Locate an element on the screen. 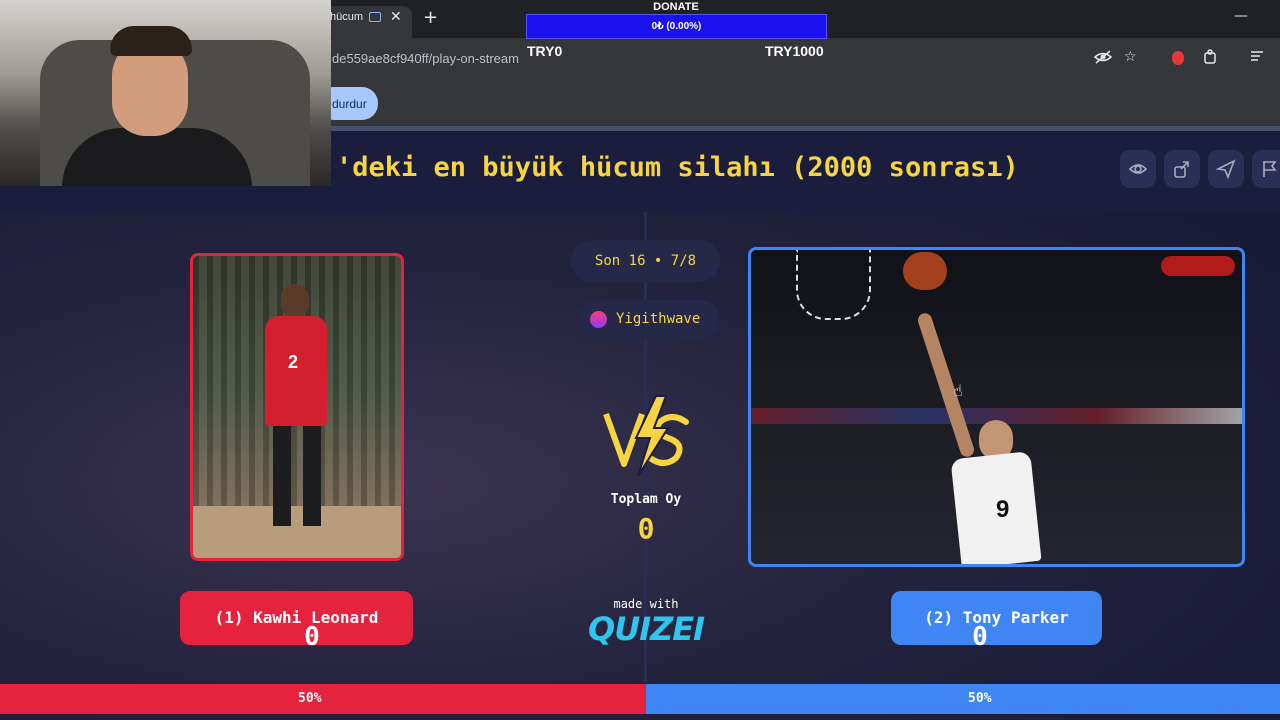 The height and width of the screenshot is (720, 1280). url-field: de559ae8cf940ff/play-on-stream is located at coordinates (425, 58).